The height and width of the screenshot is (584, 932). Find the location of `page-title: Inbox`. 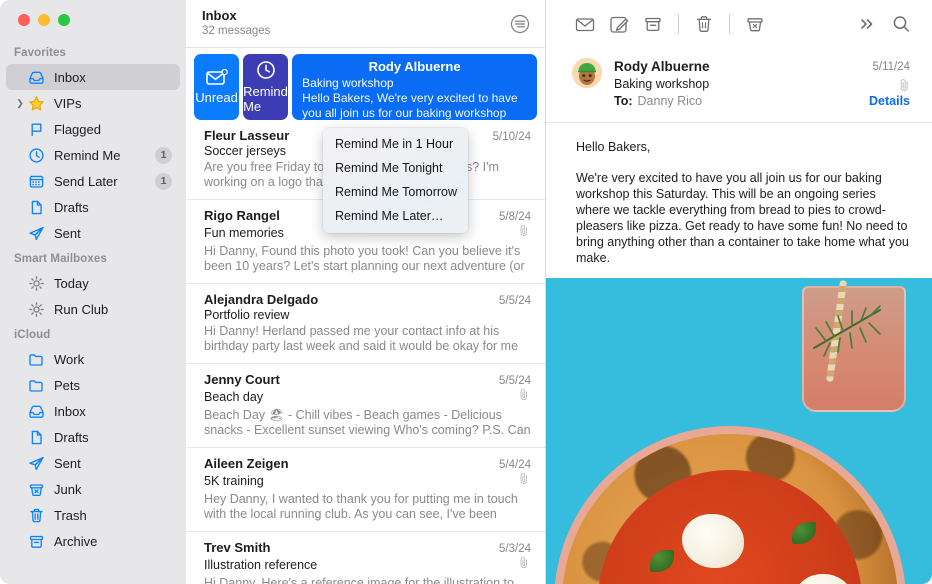

page-title: Inbox is located at coordinates (219, 15).